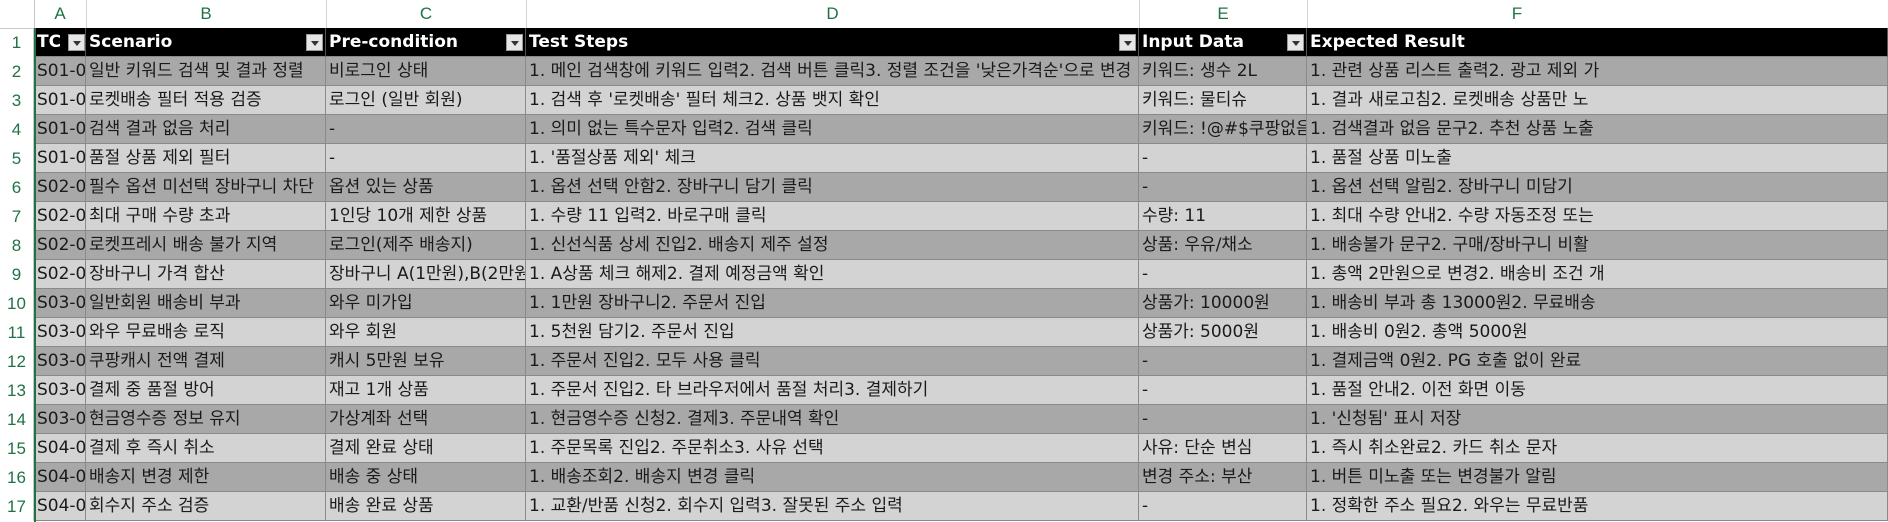 Image resolution: width=1888 pixels, height=522 pixels. What do you see at coordinates (832, 332) in the screenshot?
I see `cell-test-steps: 1. 5천원 담기2. 주문서 진입` at bounding box center [832, 332].